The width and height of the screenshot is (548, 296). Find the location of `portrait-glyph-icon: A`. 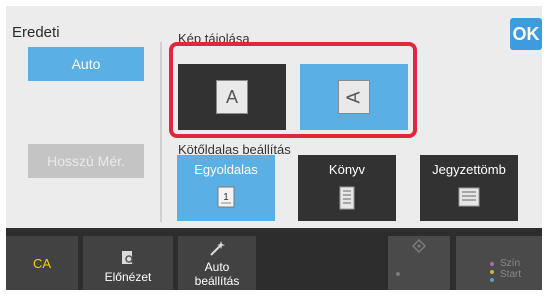

portrait-glyph-icon: A is located at coordinates (232, 97).